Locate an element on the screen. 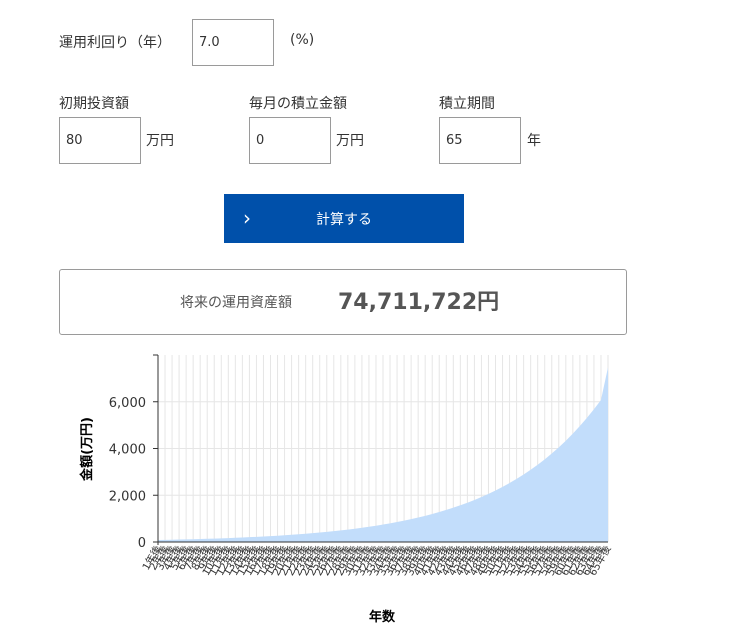 The height and width of the screenshot is (638, 756). y-axis-title: 金額(万円) is located at coordinates (87, 449).